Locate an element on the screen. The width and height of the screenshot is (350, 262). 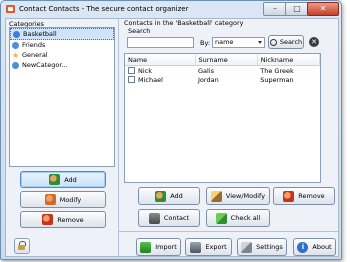
export-button: Export is located at coordinates (208, 247).